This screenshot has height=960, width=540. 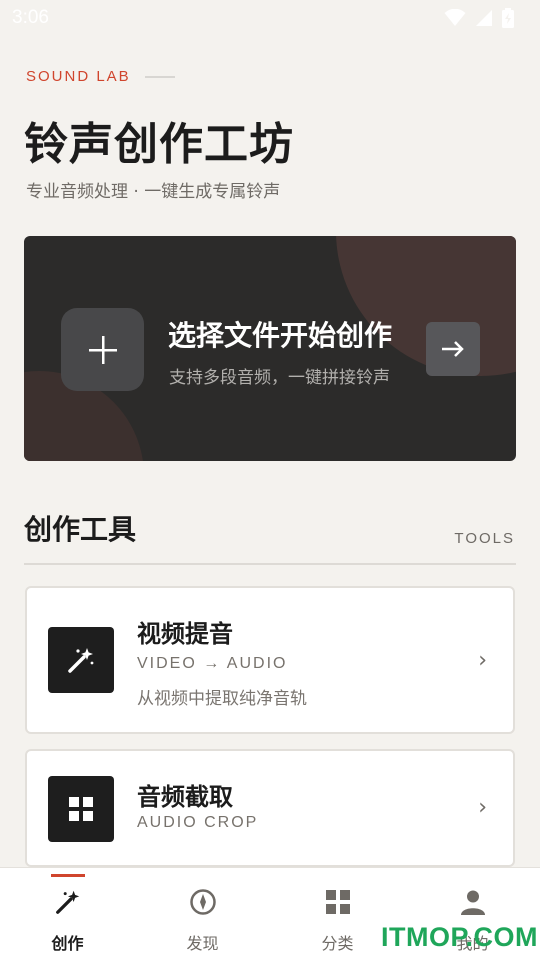 I want to click on tool-card-audio-crop: 音频截取 AUDIO CROP ›, so click(x=270, y=808).